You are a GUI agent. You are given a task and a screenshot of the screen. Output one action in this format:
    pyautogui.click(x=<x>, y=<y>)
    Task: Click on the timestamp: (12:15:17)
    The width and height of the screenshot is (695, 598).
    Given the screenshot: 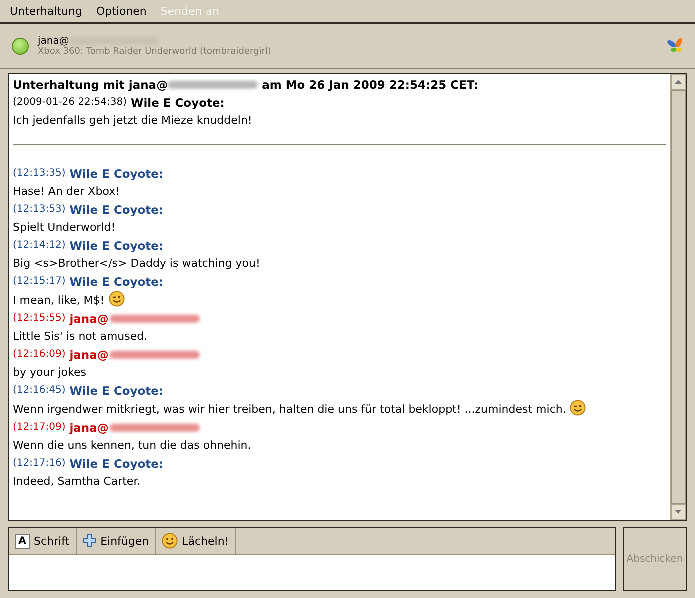 What is the action you would take?
    pyautogui.click(x=39, y=282)
    